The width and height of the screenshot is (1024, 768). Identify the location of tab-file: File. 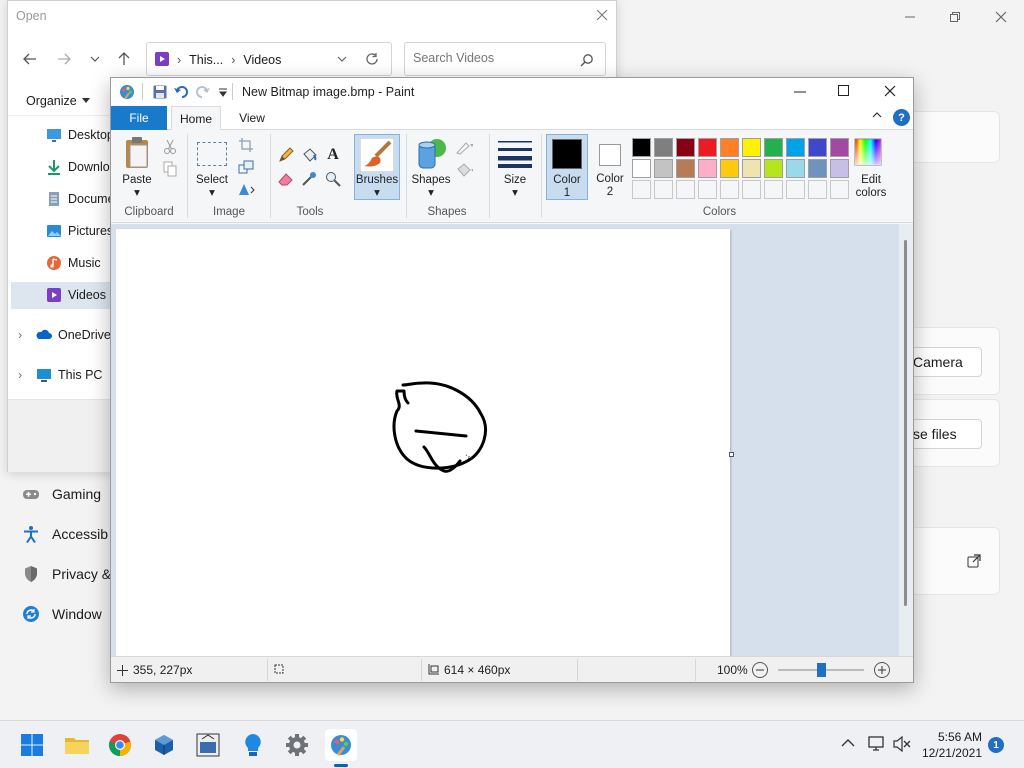
(139, 118).